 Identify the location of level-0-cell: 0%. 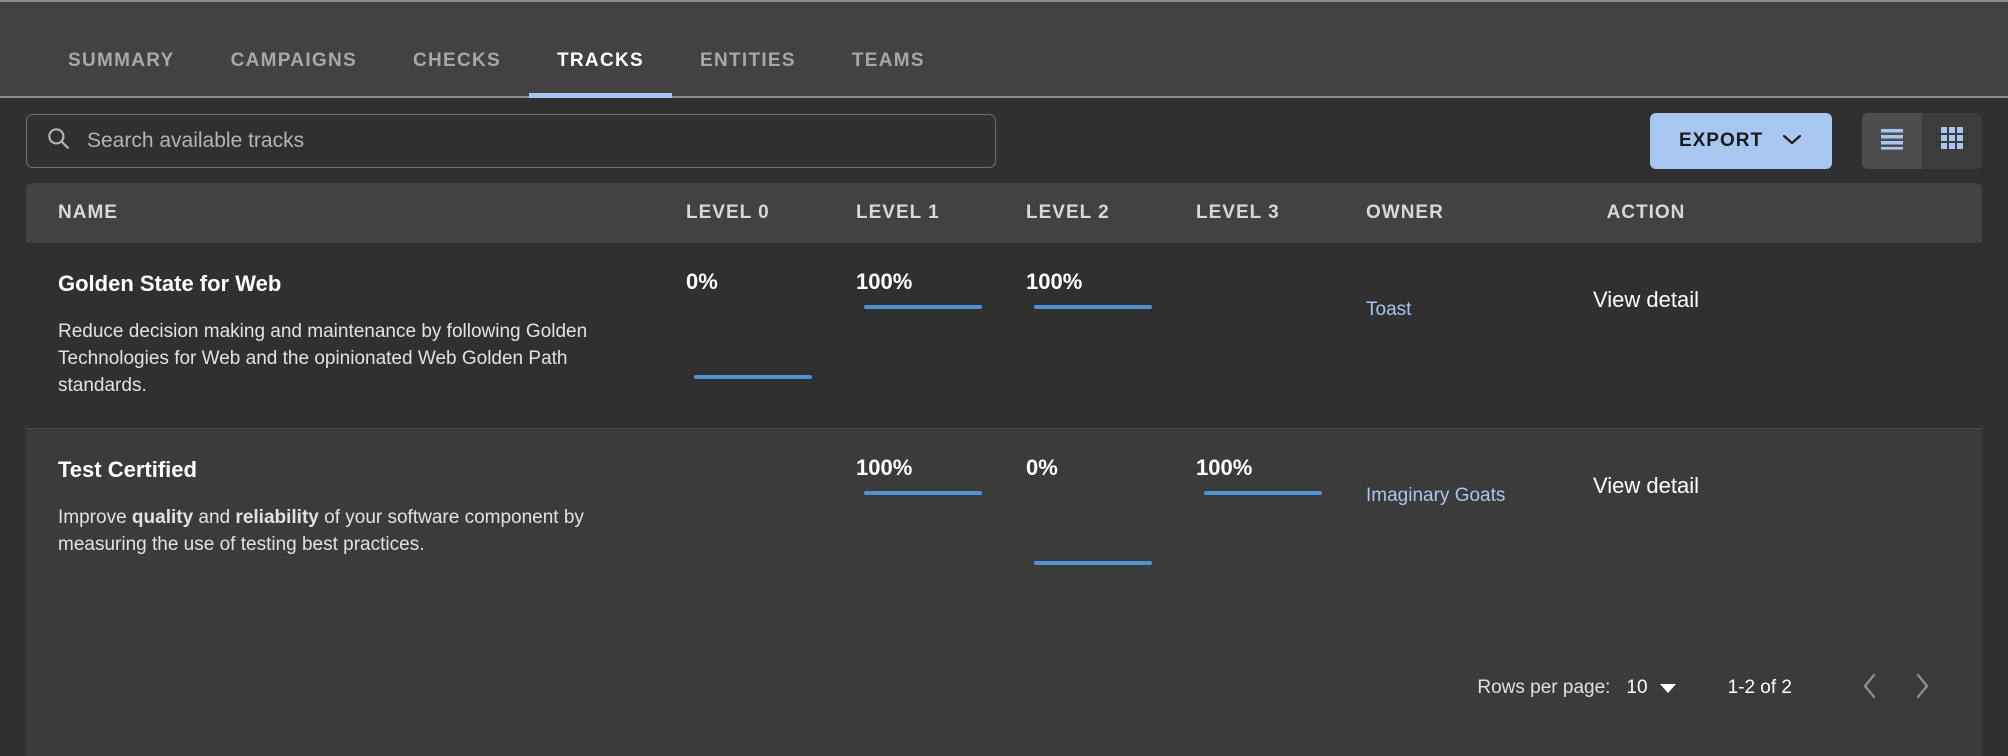
(771, 335).